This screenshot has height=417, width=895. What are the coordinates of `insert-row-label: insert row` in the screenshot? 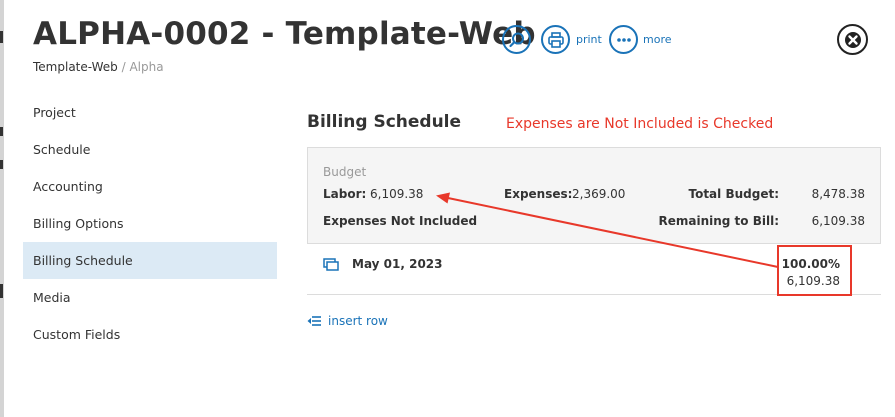 It's located at (358, 321).